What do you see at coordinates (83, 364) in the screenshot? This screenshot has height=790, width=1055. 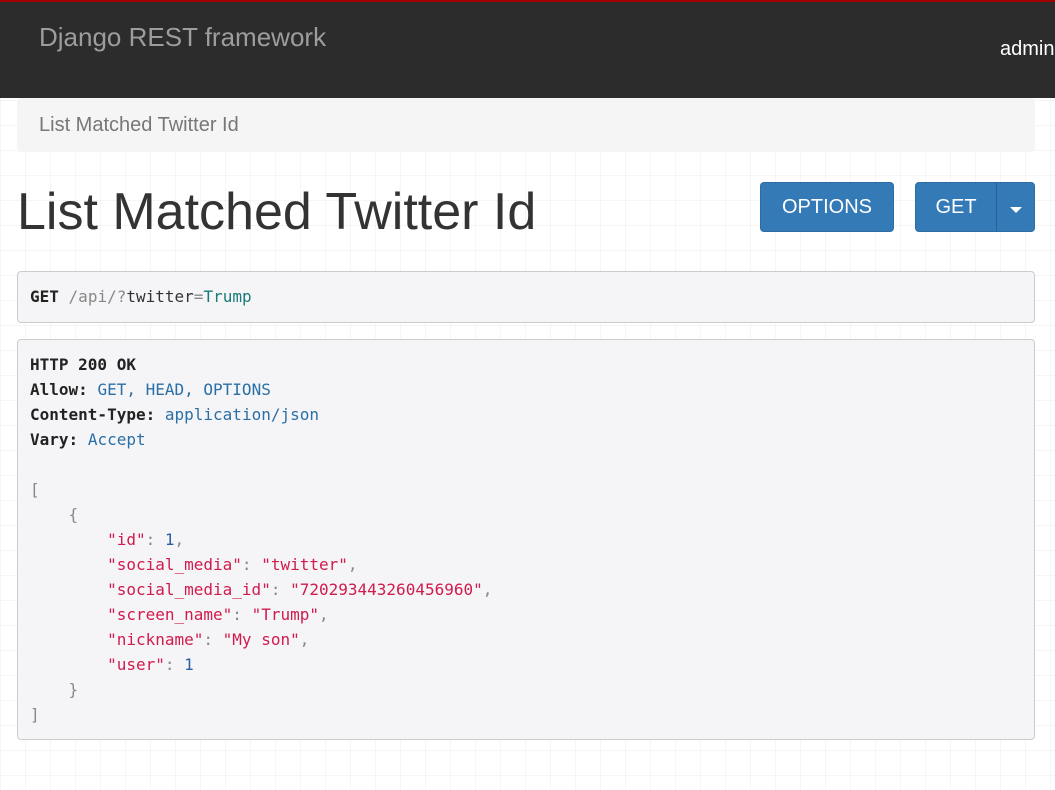 I see `response-status: HTTP 200 OK` at bounding box center [83, 364].